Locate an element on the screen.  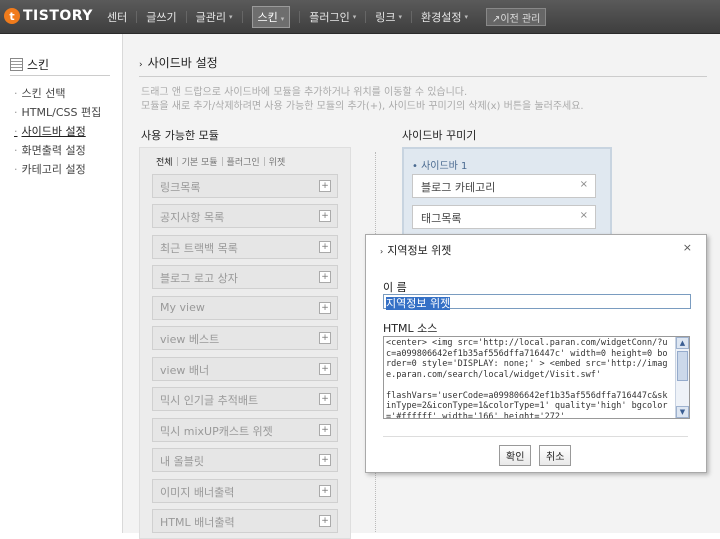
module-item: 최근 트랙백 목록 + is located at coordinates (245, 247).